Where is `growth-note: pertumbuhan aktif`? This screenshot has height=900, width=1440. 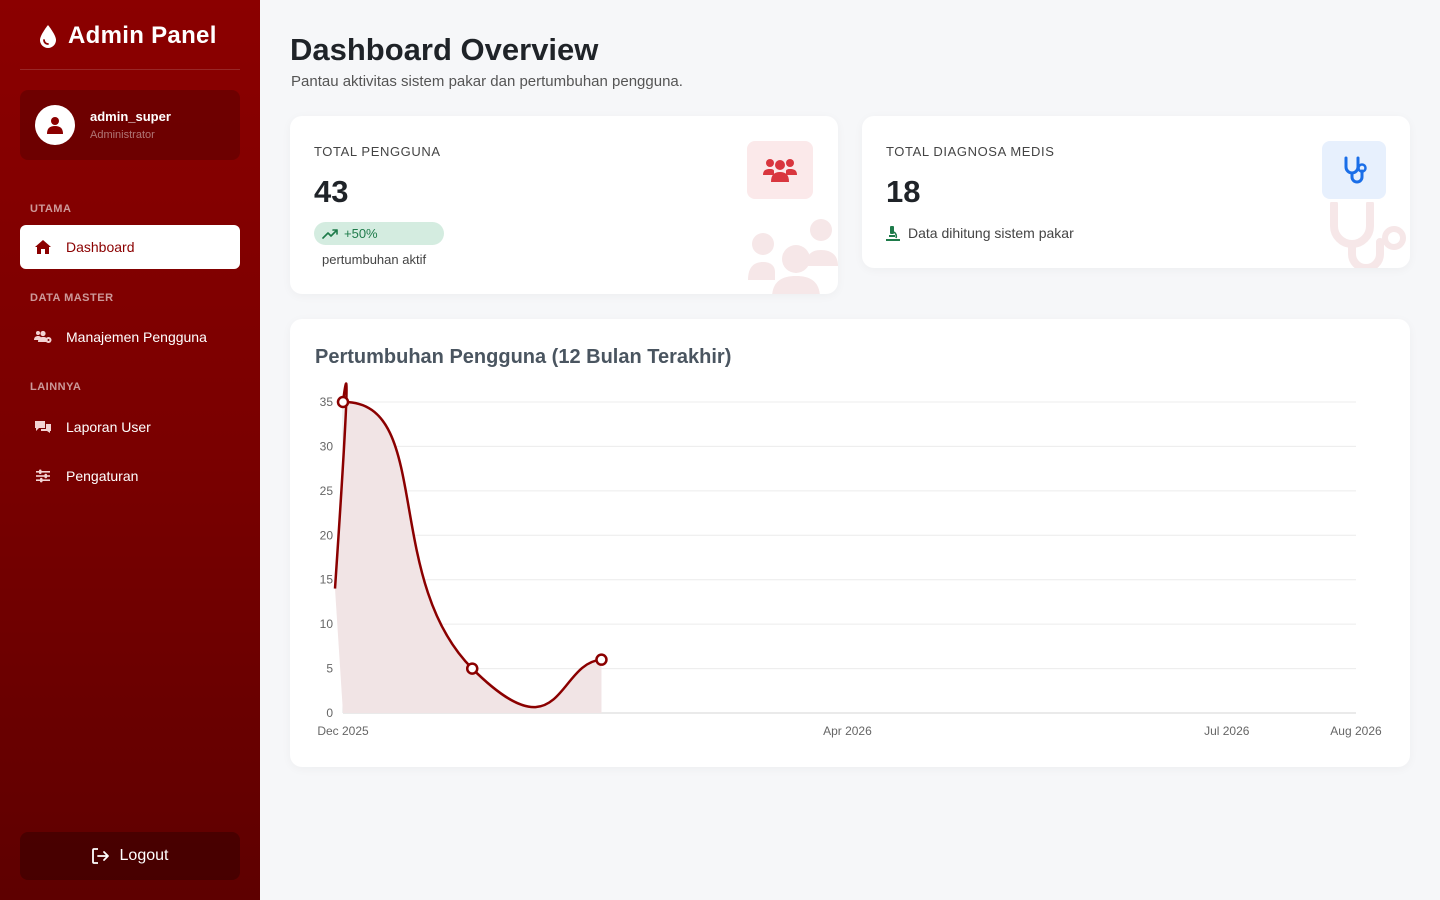 growth-note: pertumbuhan aktif is located at coordinates (374, 259).